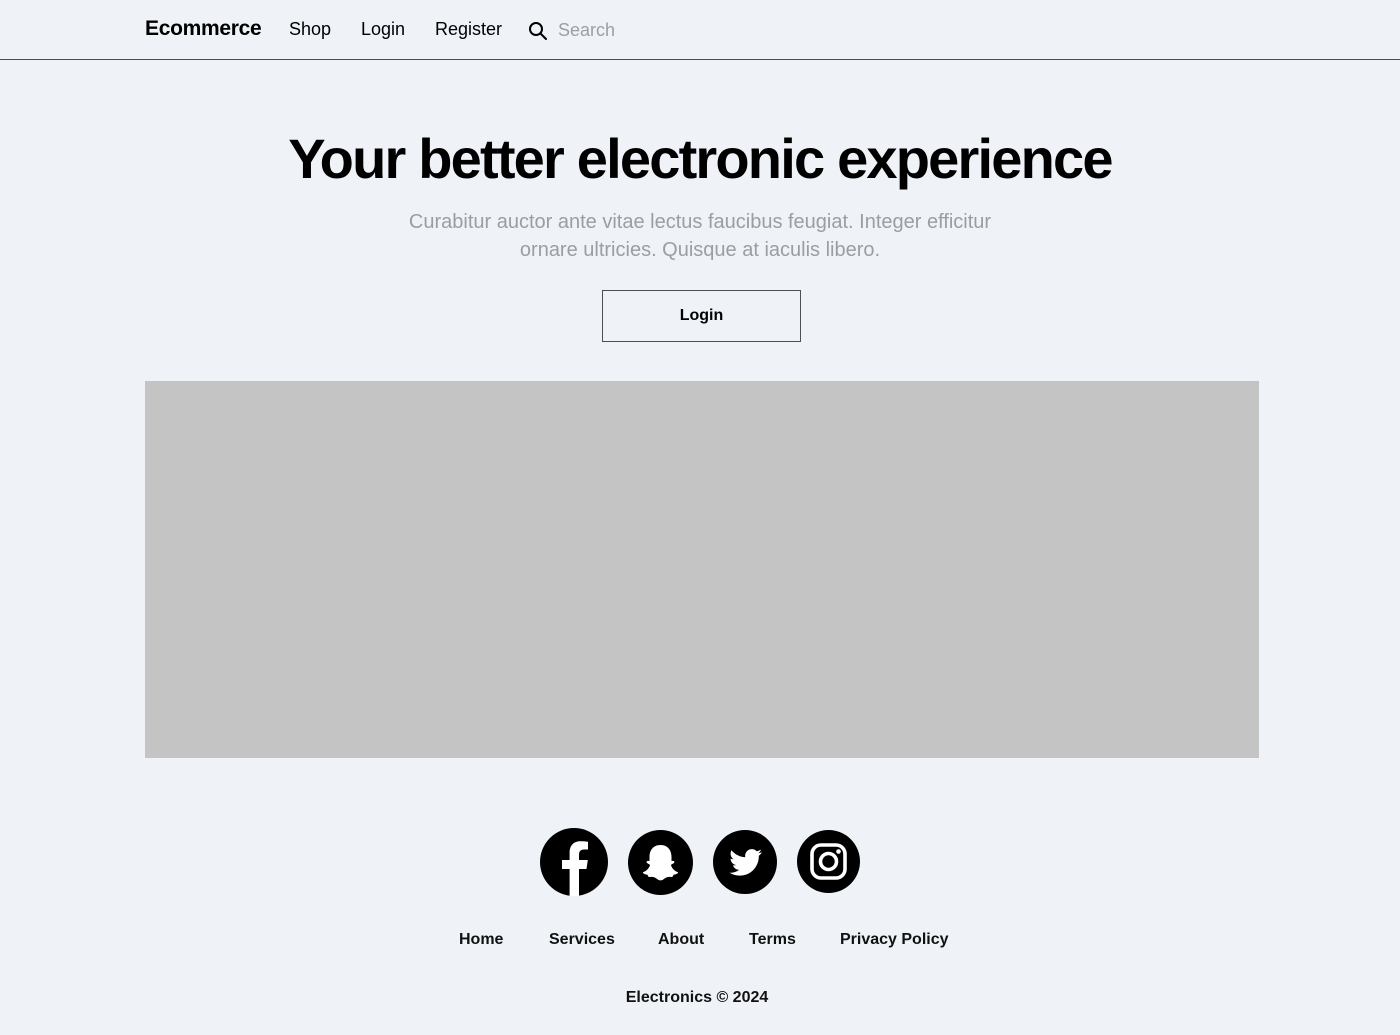 Image resolution: width=1400 pixels, height=1035 pixels. I want to click on nav-link-shop: Shop, so click(310, 29).